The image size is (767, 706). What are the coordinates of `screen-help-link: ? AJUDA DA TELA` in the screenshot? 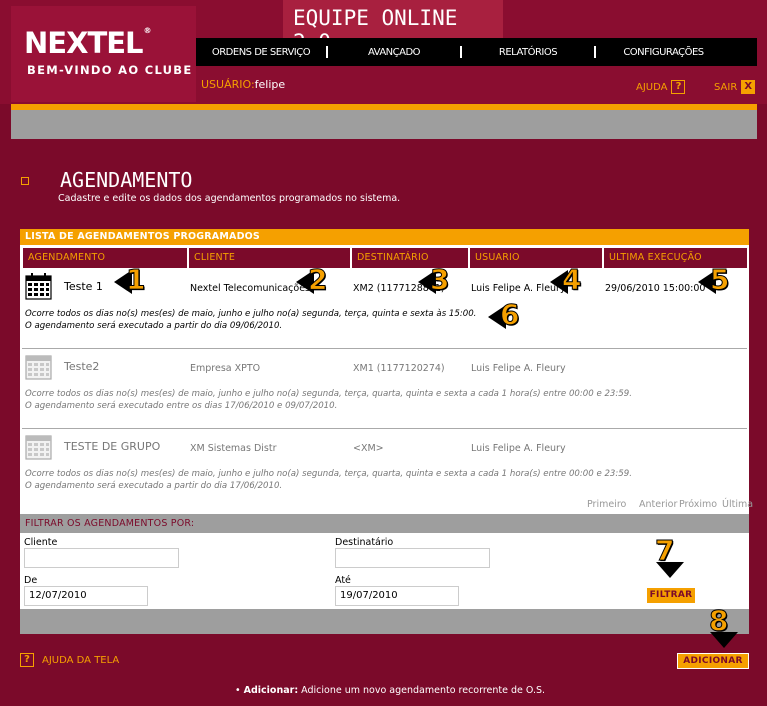 It's located at (69, 660).